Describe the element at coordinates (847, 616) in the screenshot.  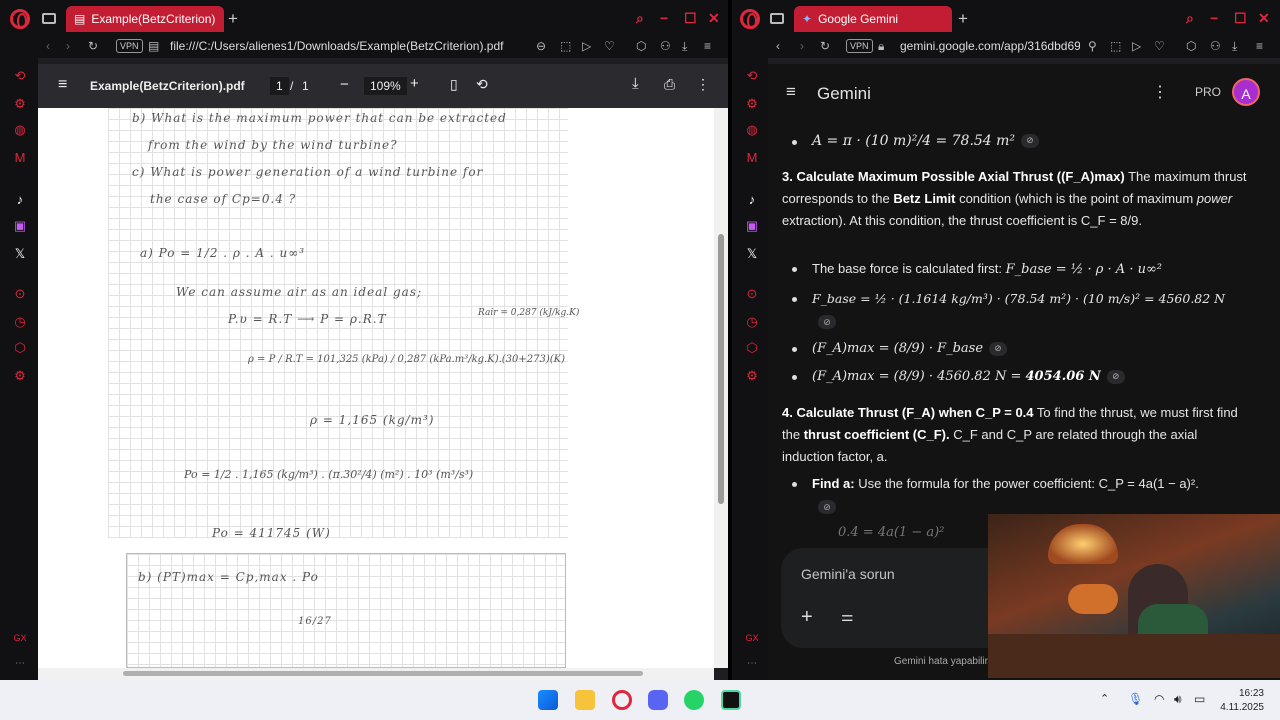
I see `tools-icon: ⚌` at that location.